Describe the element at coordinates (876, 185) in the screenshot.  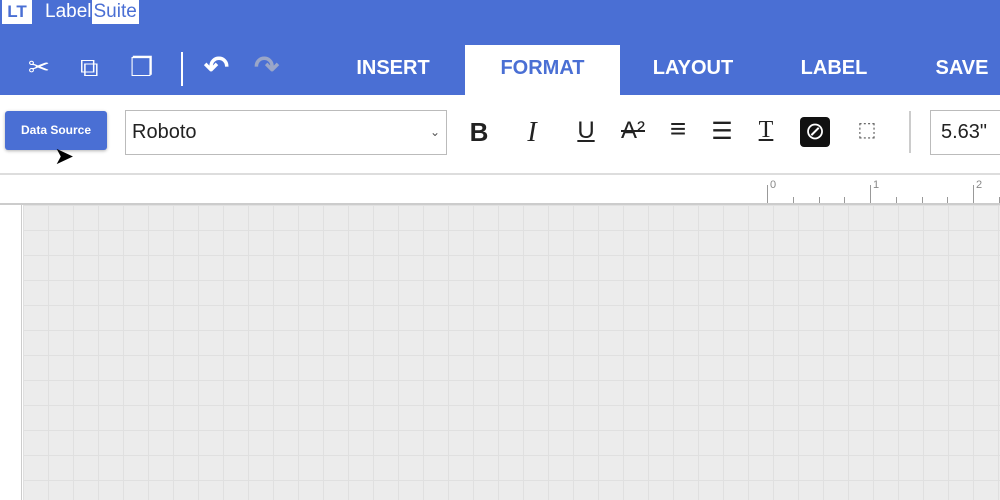
I see `ruler-label: 1` at that location.